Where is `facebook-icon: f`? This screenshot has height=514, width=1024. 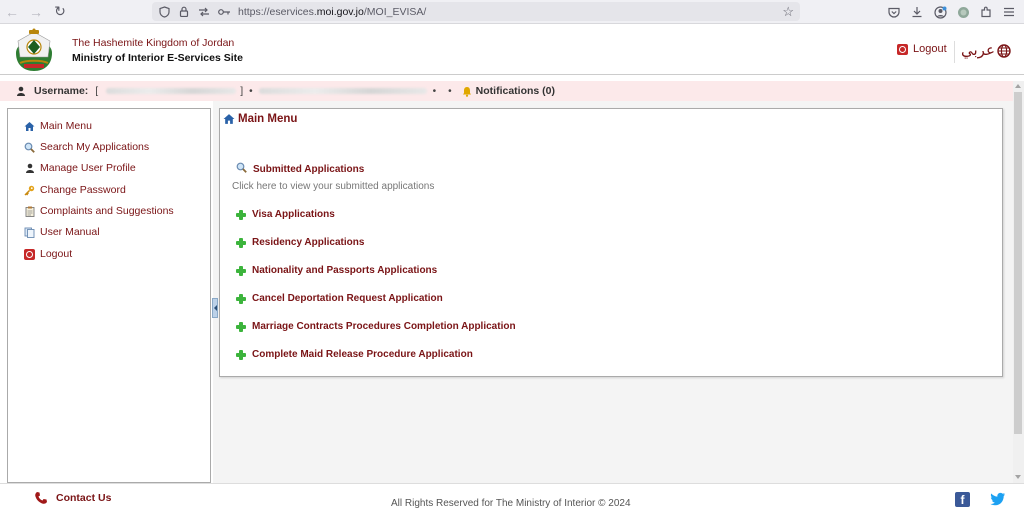
facebook-icon: f is located at coordinates (962, 499).